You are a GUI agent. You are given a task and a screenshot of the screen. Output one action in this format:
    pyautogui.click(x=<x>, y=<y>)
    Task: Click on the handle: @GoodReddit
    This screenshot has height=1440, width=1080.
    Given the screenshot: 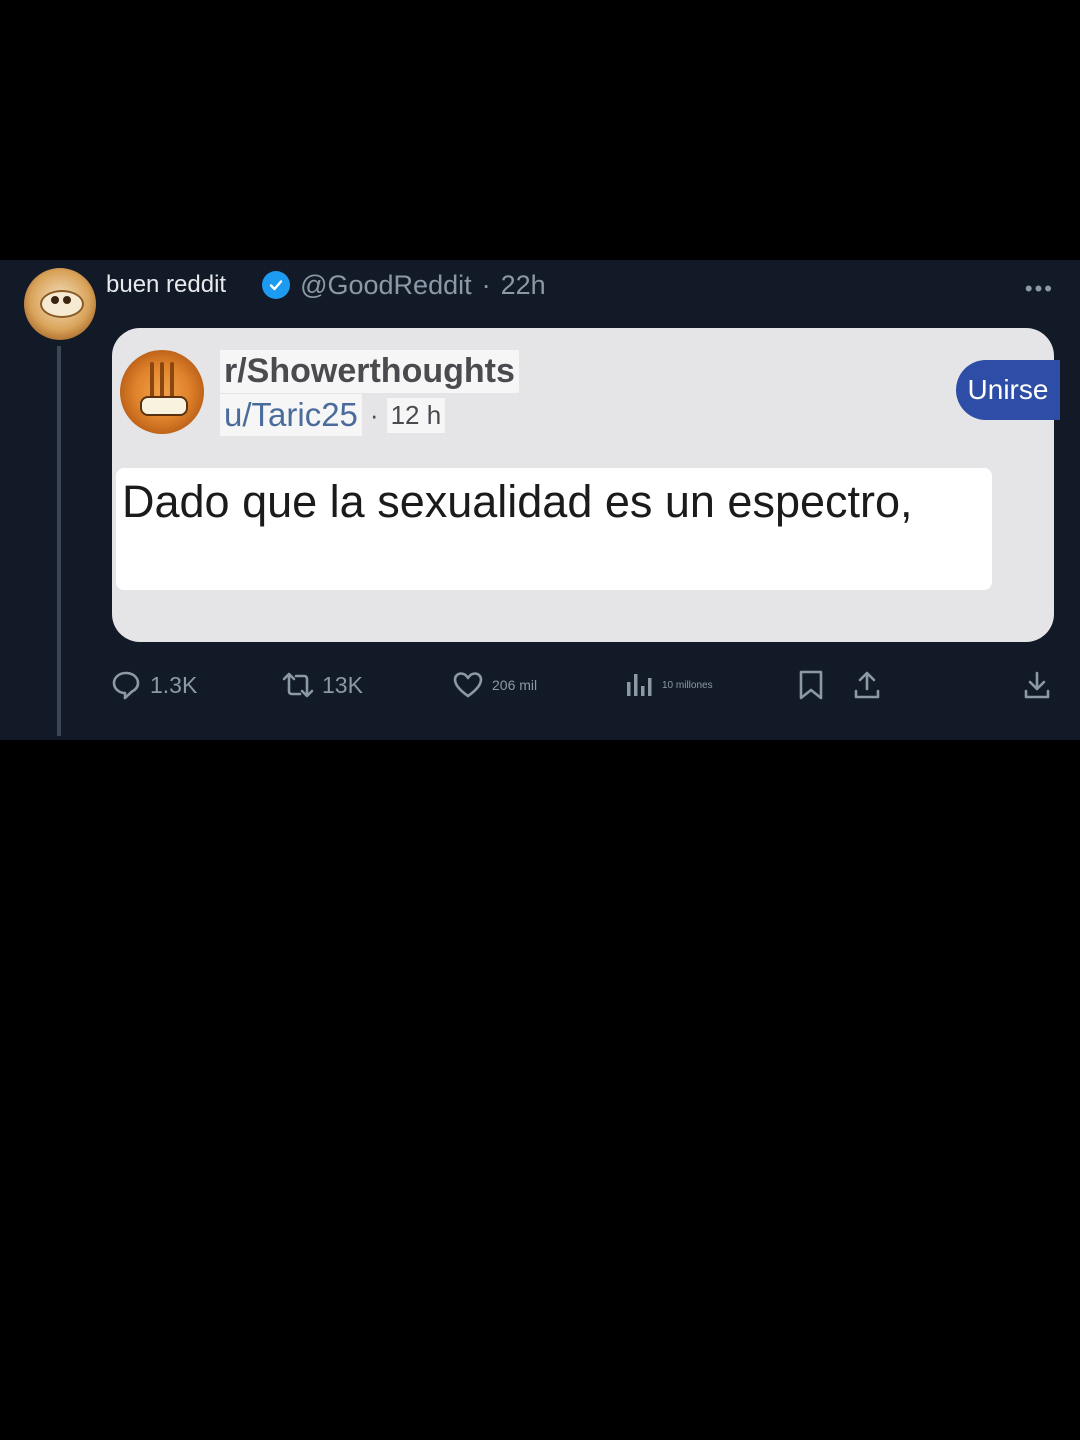 What is the action you would take?
    pyautogui.click(x=386, y=285)
    